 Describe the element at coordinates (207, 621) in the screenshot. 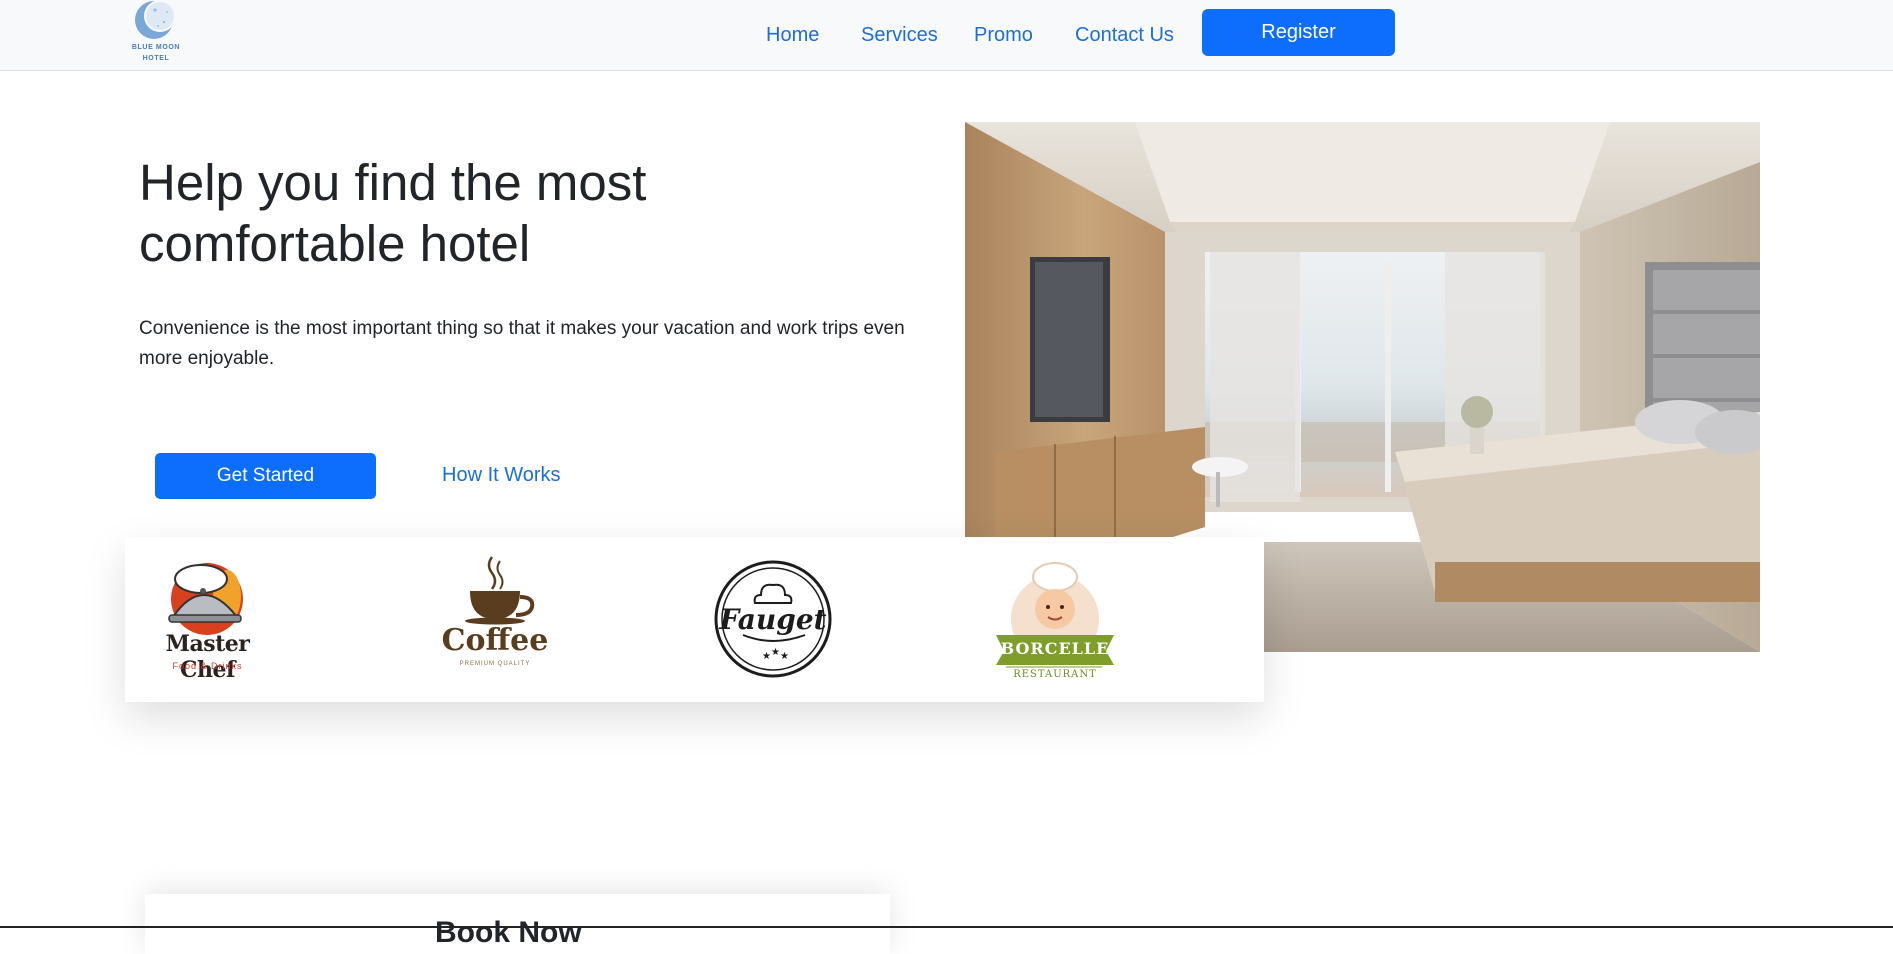

I see `partner-master-chef-logo: Master Chef Food & Drinks` at that location.